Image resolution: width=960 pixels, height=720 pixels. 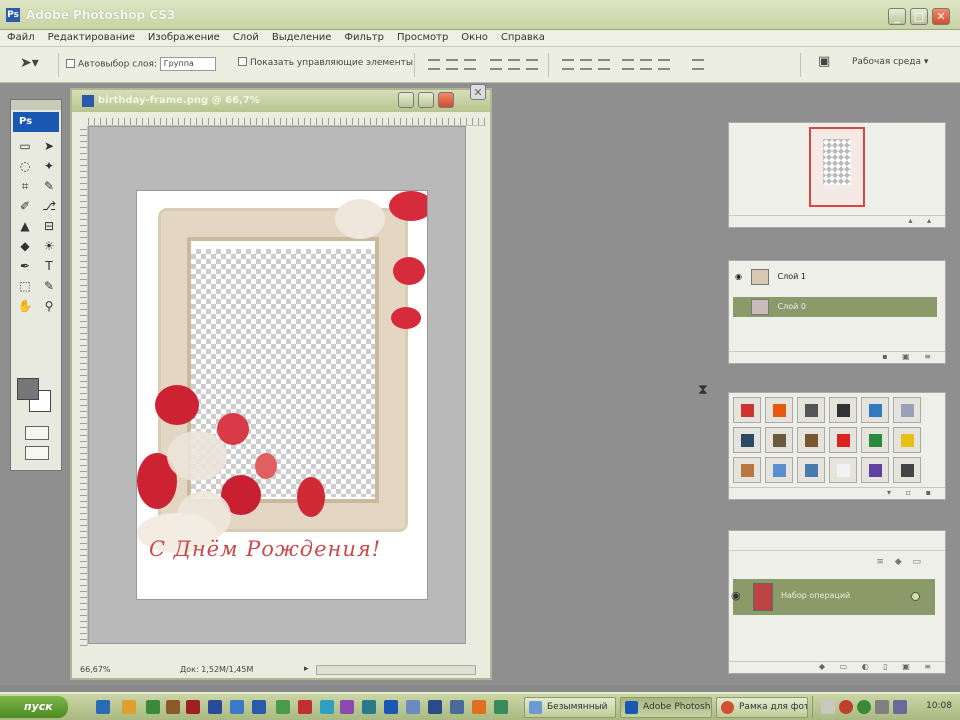 I want to click on quicklaunch-word-icon, so click(x=259, y=707).